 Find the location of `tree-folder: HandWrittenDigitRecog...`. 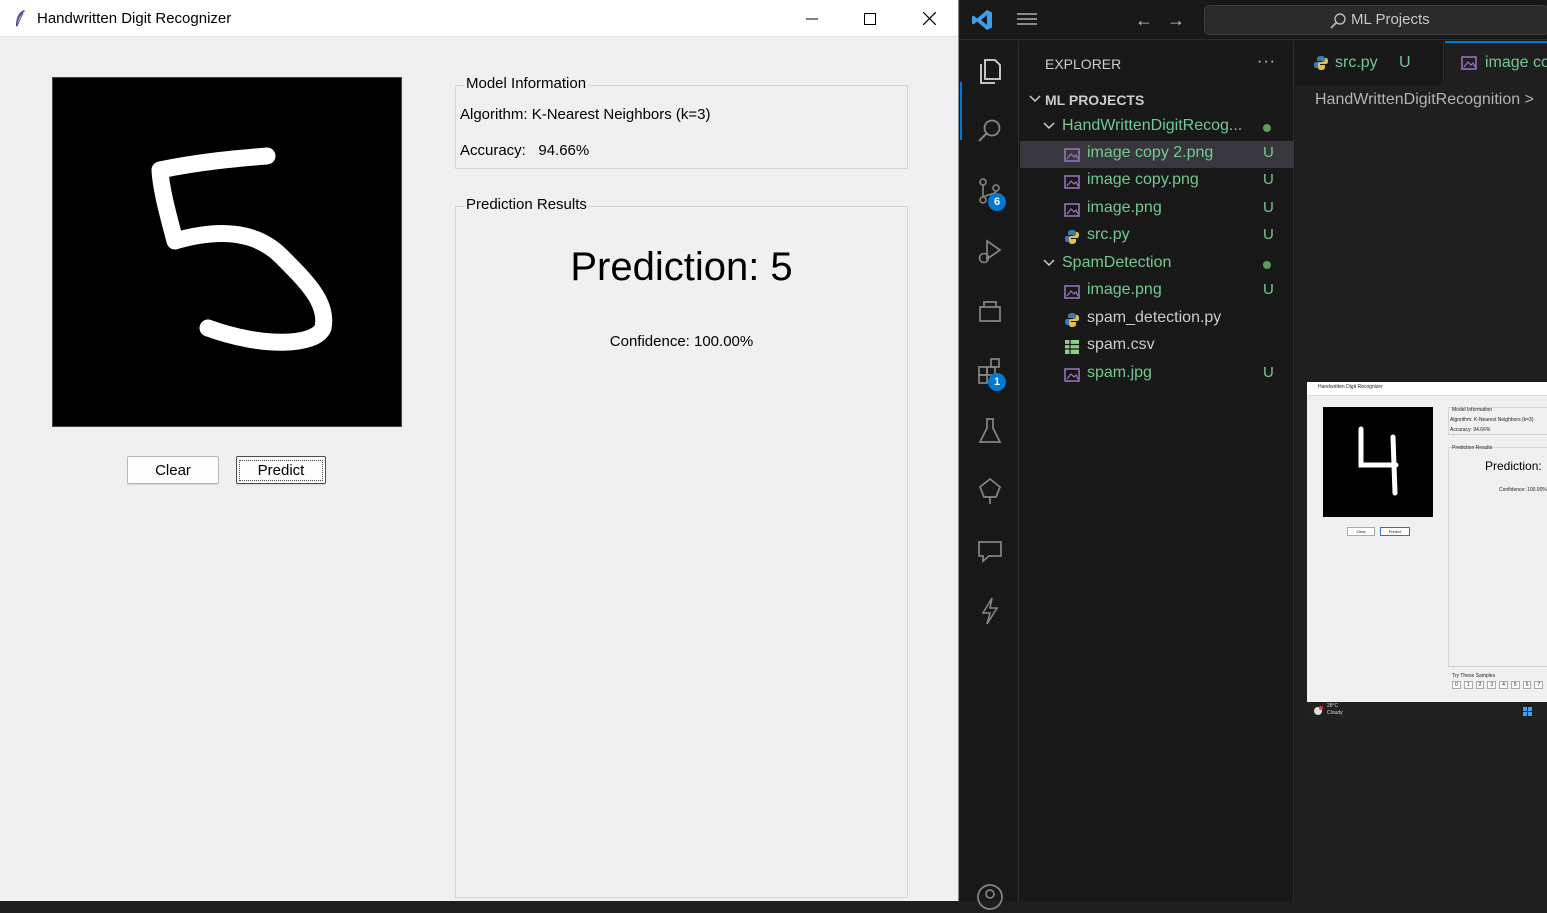

tree-folder: HandWrittenDigitRecog... is located at coordinates (1157, 127).